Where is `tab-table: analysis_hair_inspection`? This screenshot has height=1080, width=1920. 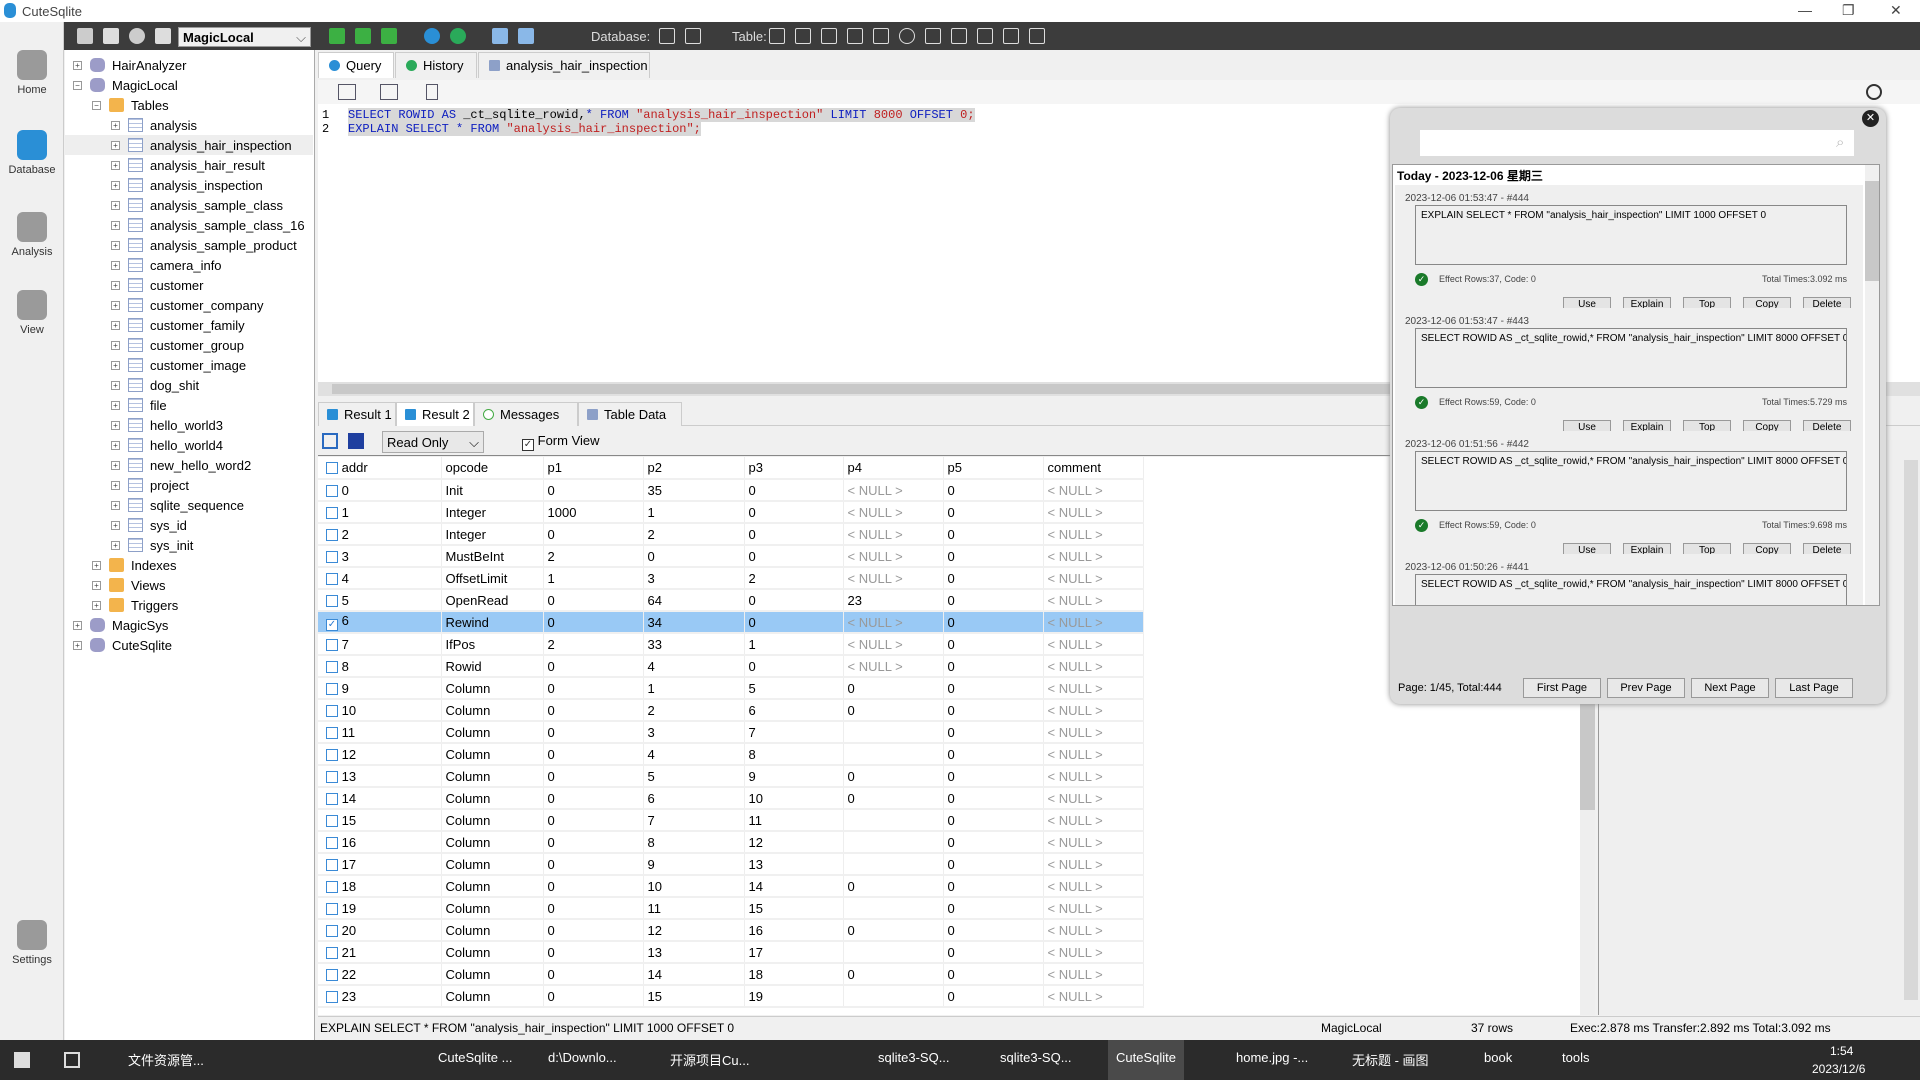
tab-table: analysis_hair_inspection is located at coordinates (564, 65).